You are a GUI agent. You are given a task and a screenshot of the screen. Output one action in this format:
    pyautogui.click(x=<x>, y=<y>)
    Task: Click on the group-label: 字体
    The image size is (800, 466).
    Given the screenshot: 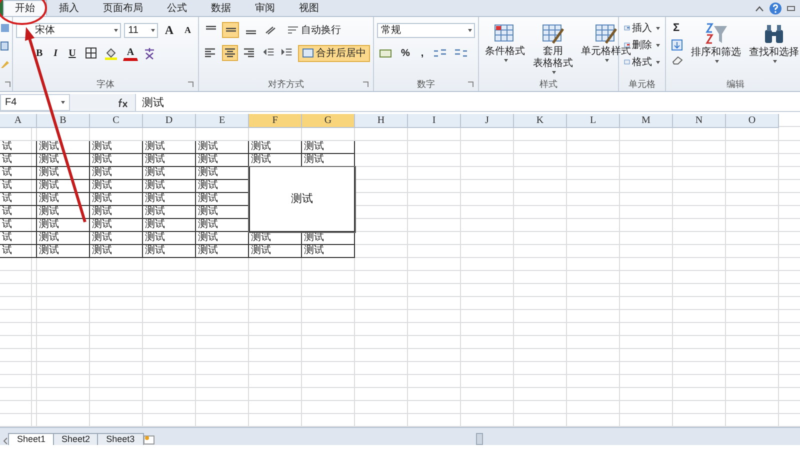 What is the action you would take?
    pyautogui.click(x=105, y=84)
    